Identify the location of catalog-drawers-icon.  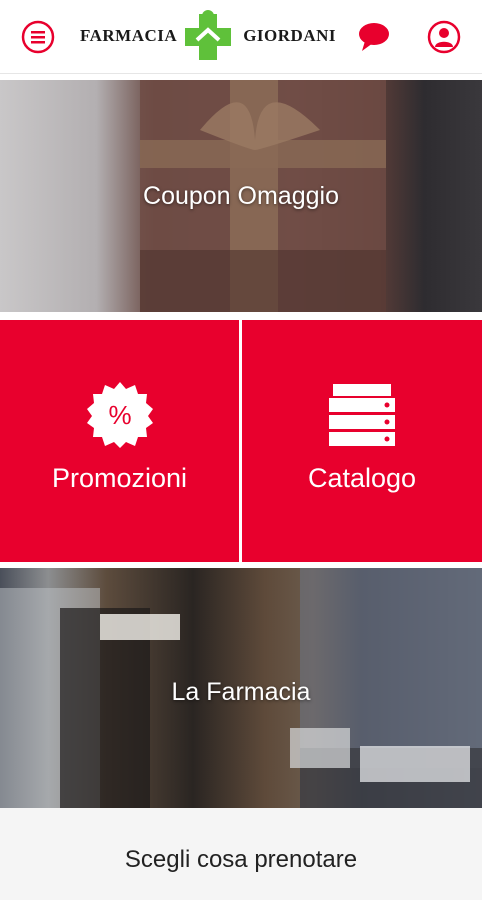
(362, 415).